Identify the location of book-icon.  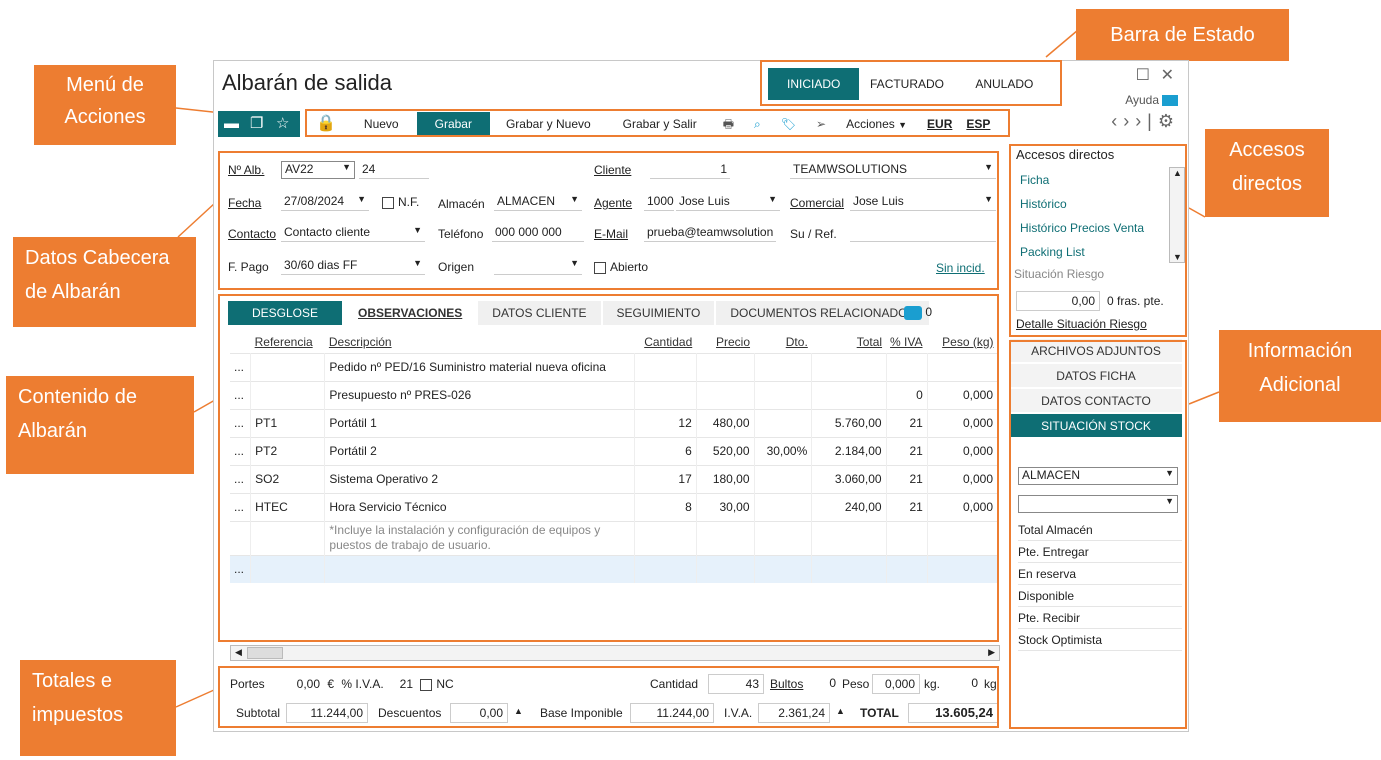
(1170, 101).